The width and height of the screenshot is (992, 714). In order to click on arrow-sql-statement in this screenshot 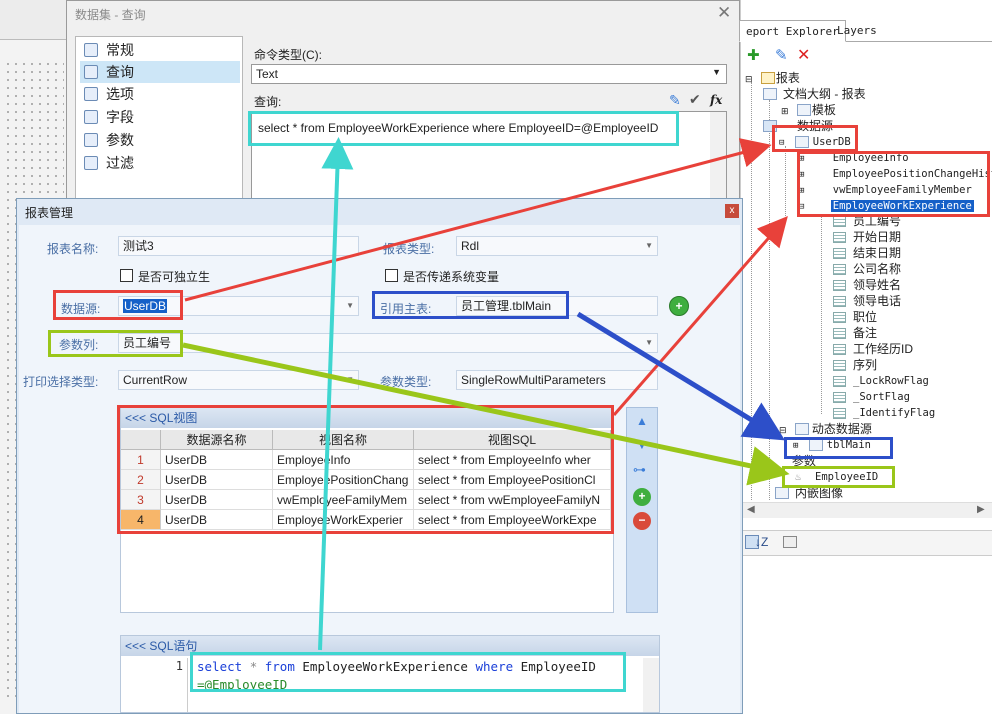, I will do `click(336, 394)`.